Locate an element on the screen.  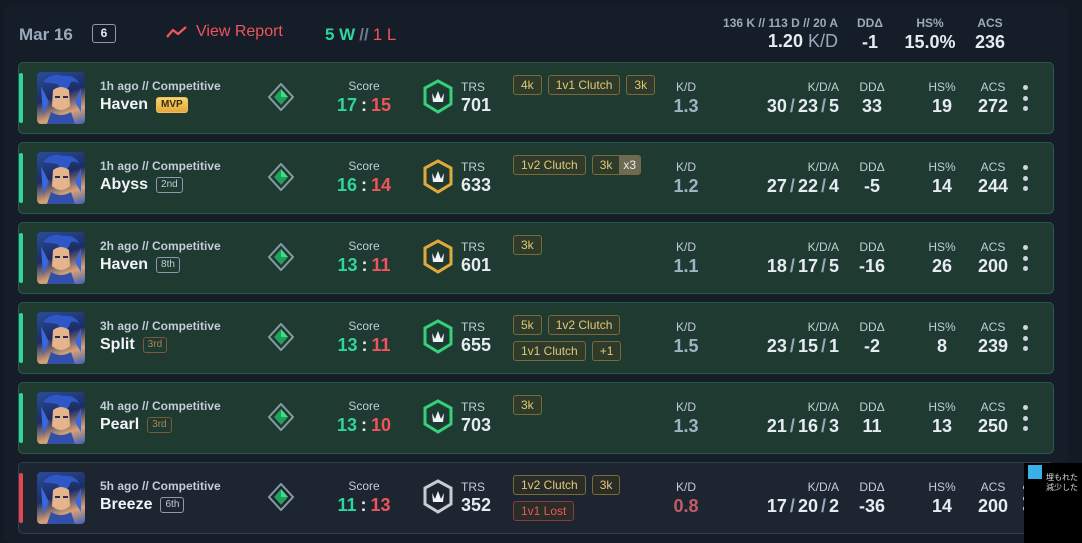
kills: 30 is located at coordinates (776, 106).